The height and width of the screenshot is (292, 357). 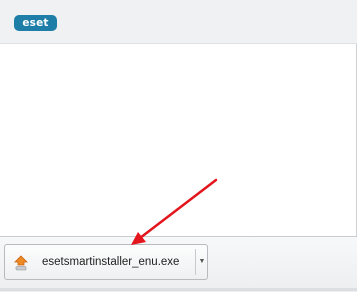 I want to click on chevron-down-icon: ▼, so click(x=202, y=262).